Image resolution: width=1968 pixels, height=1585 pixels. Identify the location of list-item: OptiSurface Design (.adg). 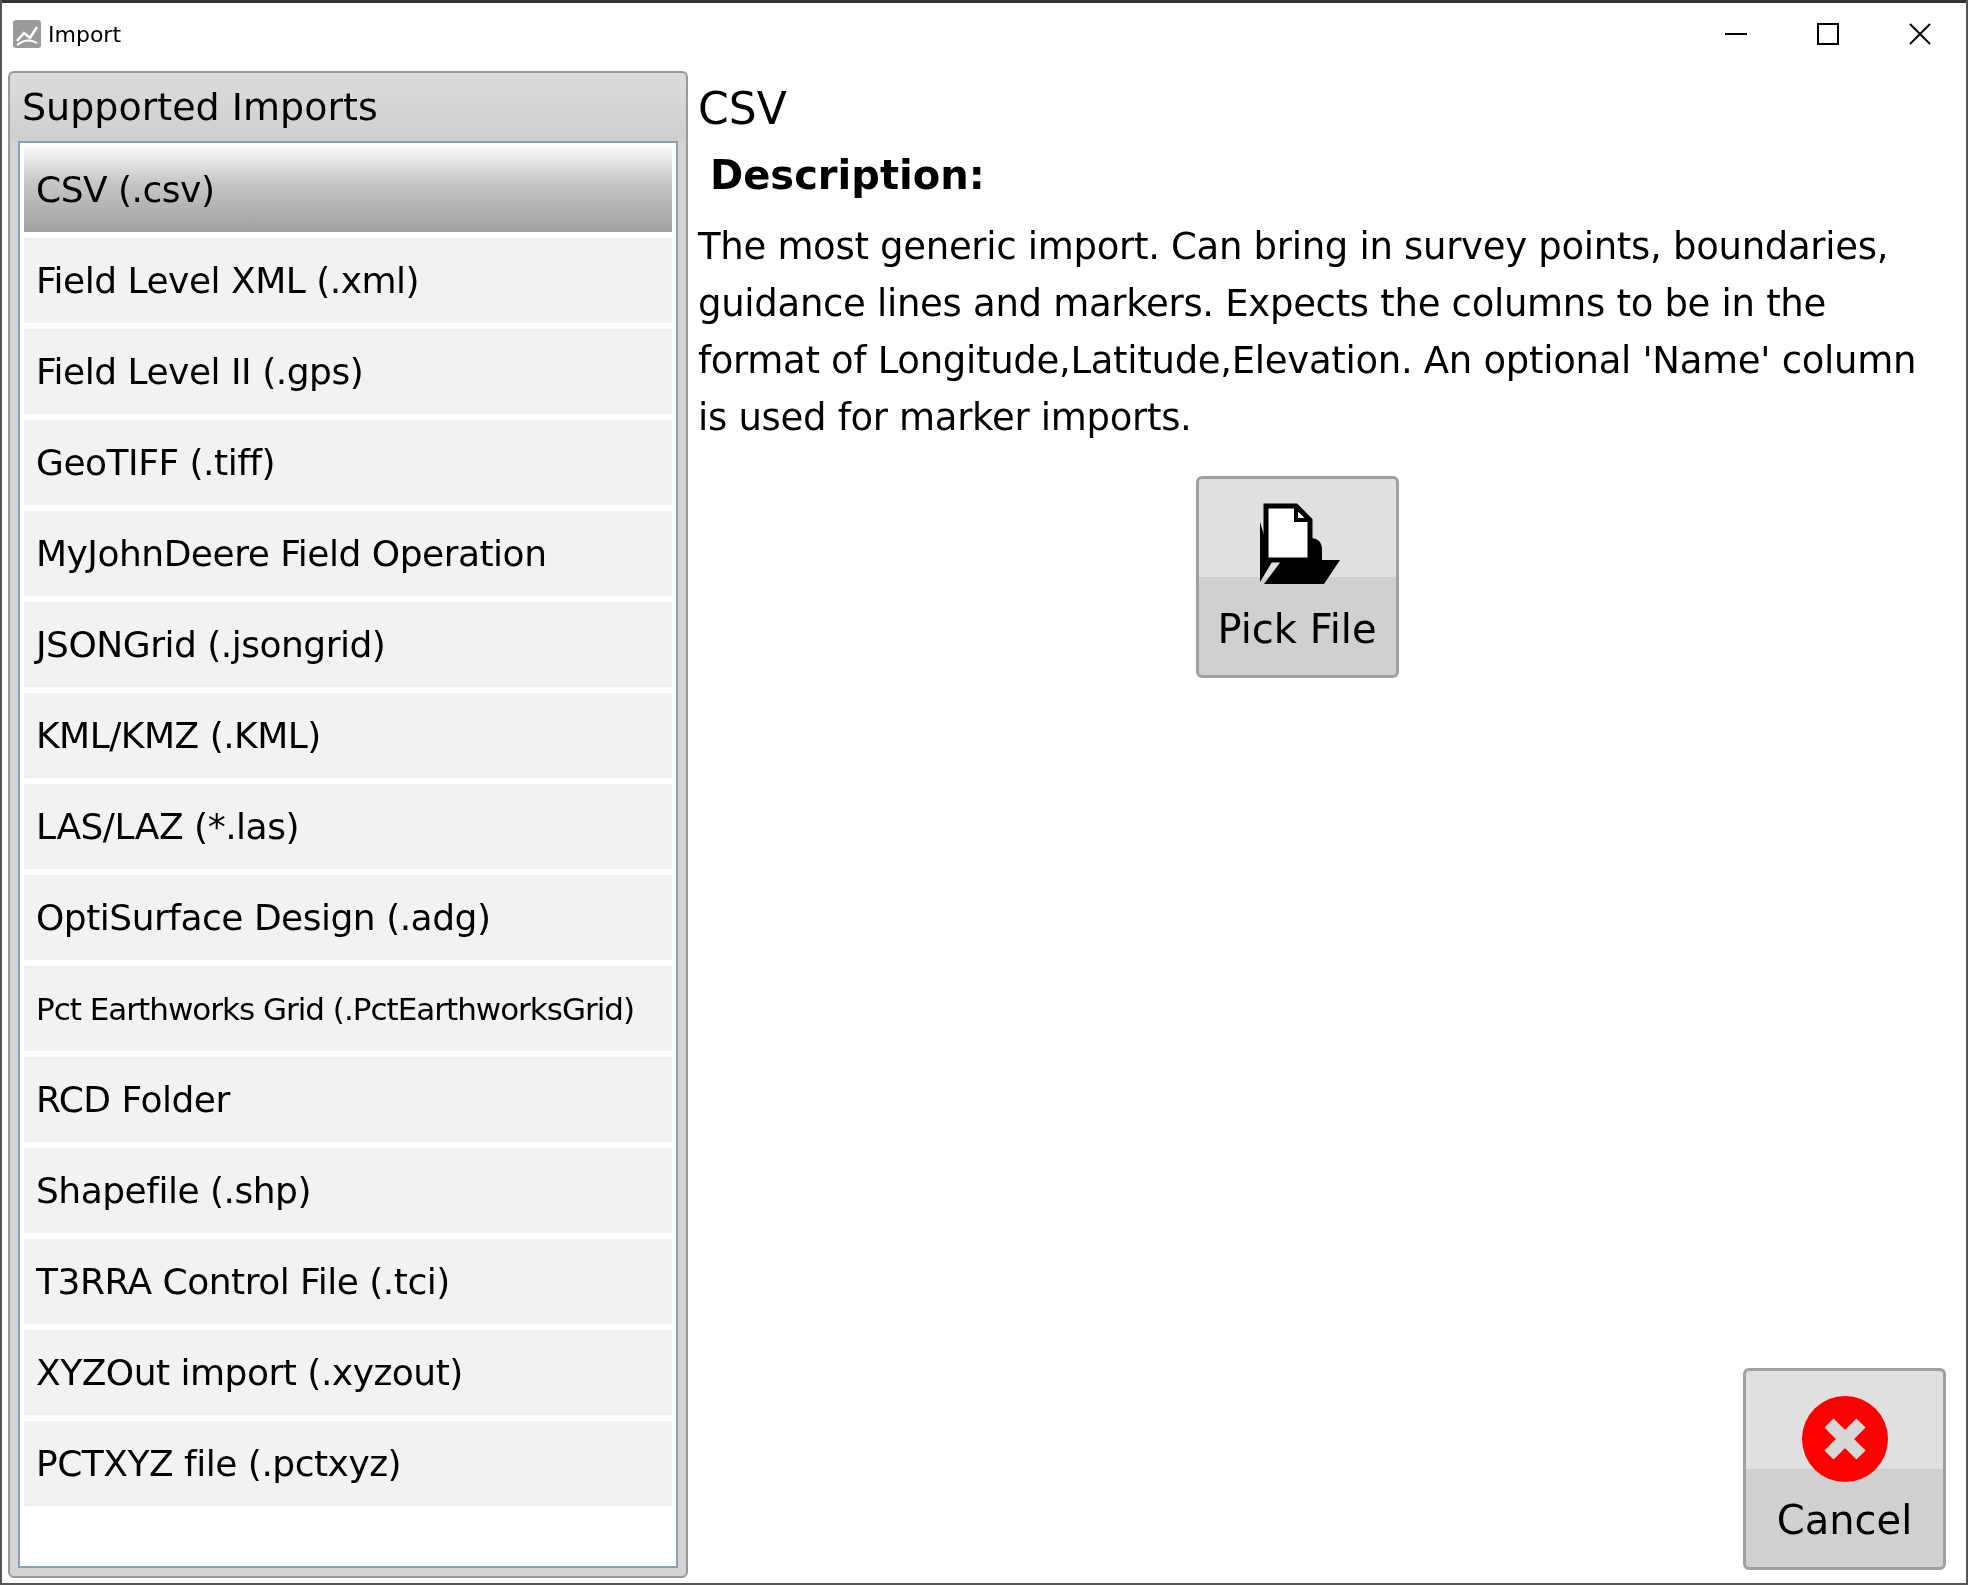
(348, 917).